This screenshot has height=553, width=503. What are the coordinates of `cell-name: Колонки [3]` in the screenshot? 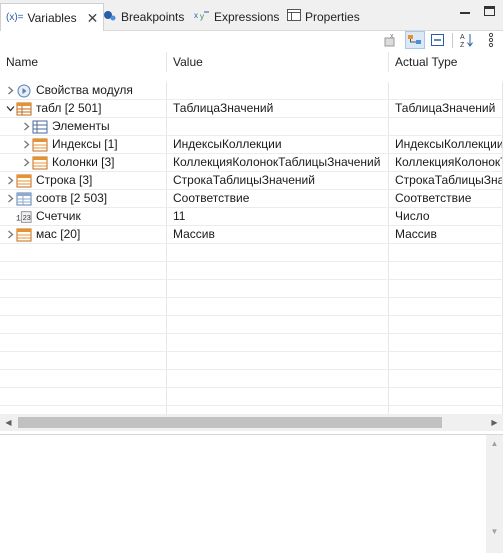 It's located at (83, 162).